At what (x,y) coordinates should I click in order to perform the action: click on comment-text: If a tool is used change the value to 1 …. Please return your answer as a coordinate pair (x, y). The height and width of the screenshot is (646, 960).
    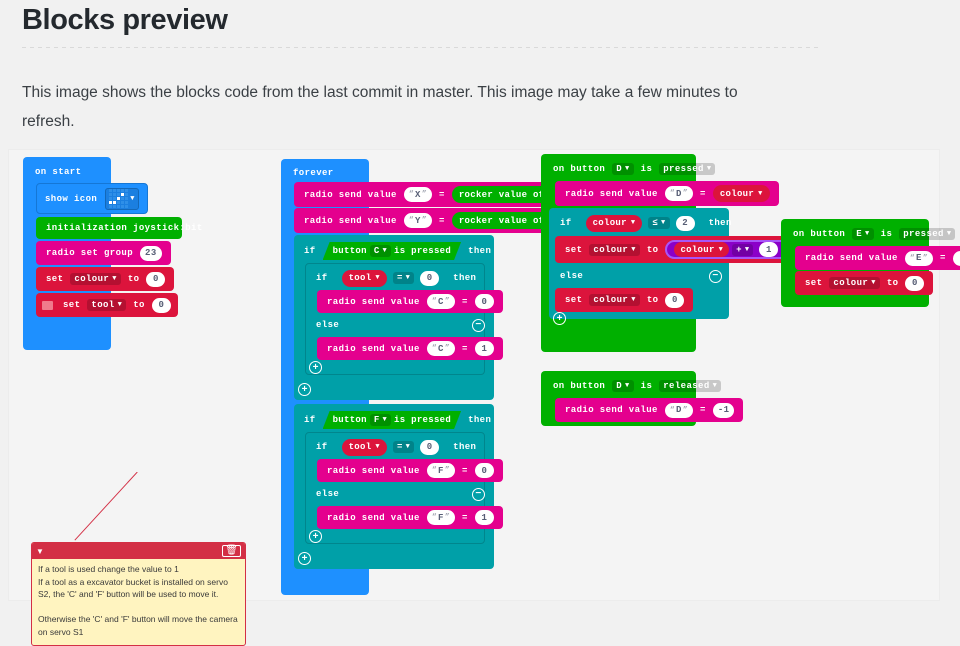
    Looking at the image, I should click on (138, 600).